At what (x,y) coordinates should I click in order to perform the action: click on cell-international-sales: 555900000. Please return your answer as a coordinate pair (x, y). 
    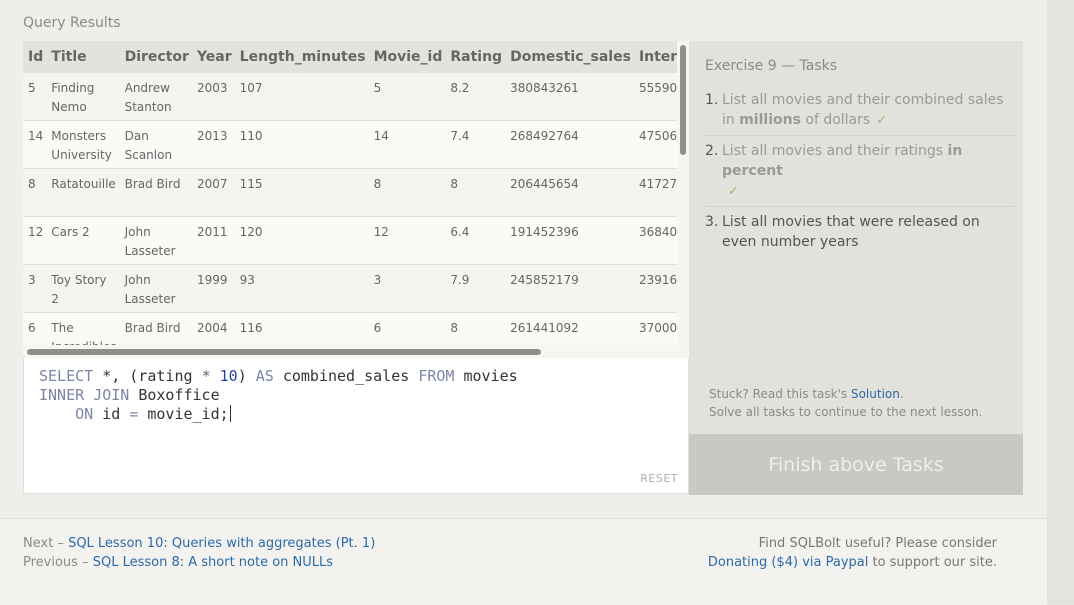
    Looking at the image, I should click on (655, 97).